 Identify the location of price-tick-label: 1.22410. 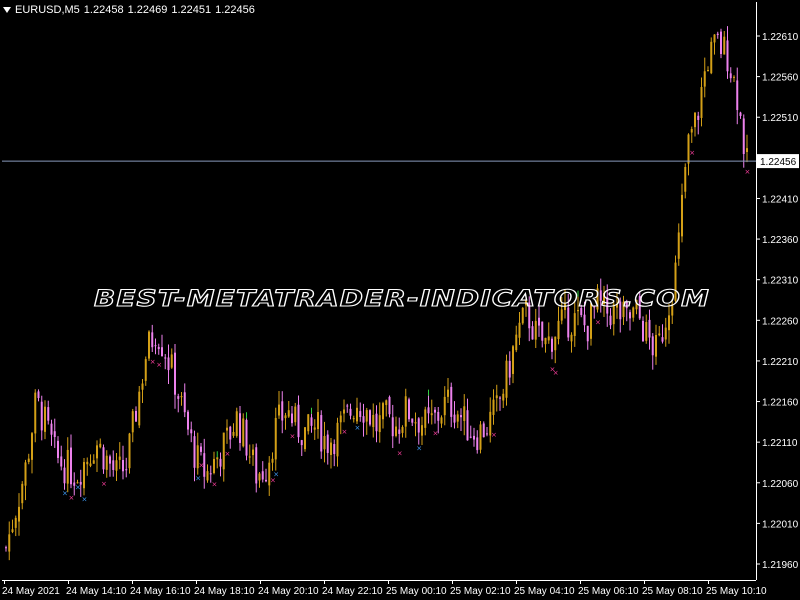
(780, 199).